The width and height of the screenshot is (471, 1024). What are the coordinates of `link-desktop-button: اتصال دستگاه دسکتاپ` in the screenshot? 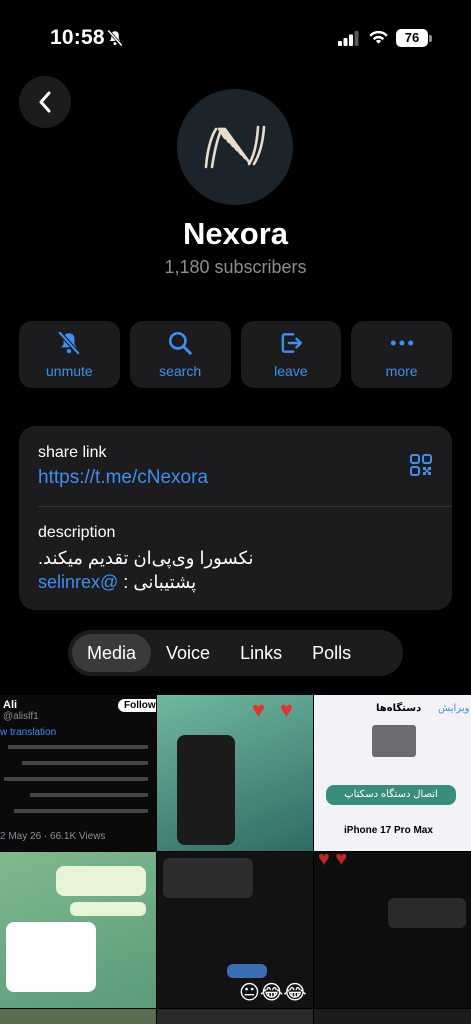 It's located at (391, 795).